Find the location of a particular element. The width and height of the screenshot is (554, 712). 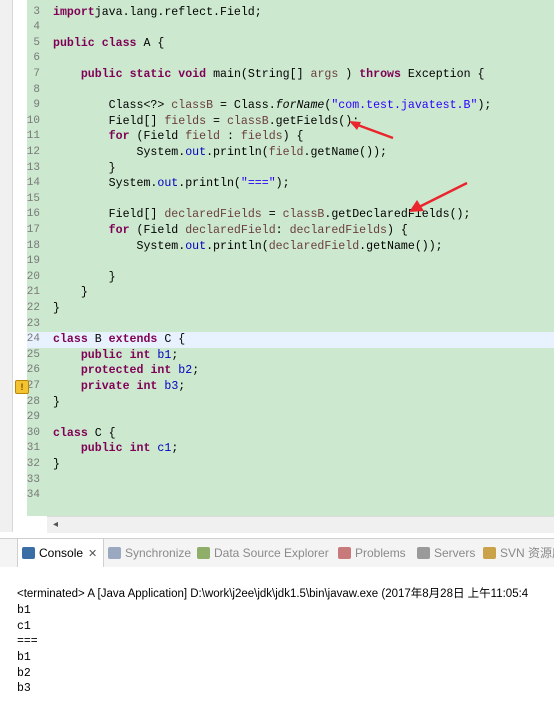

horizontal-scrollbar: ◂ is located at coordinates (300, 524).